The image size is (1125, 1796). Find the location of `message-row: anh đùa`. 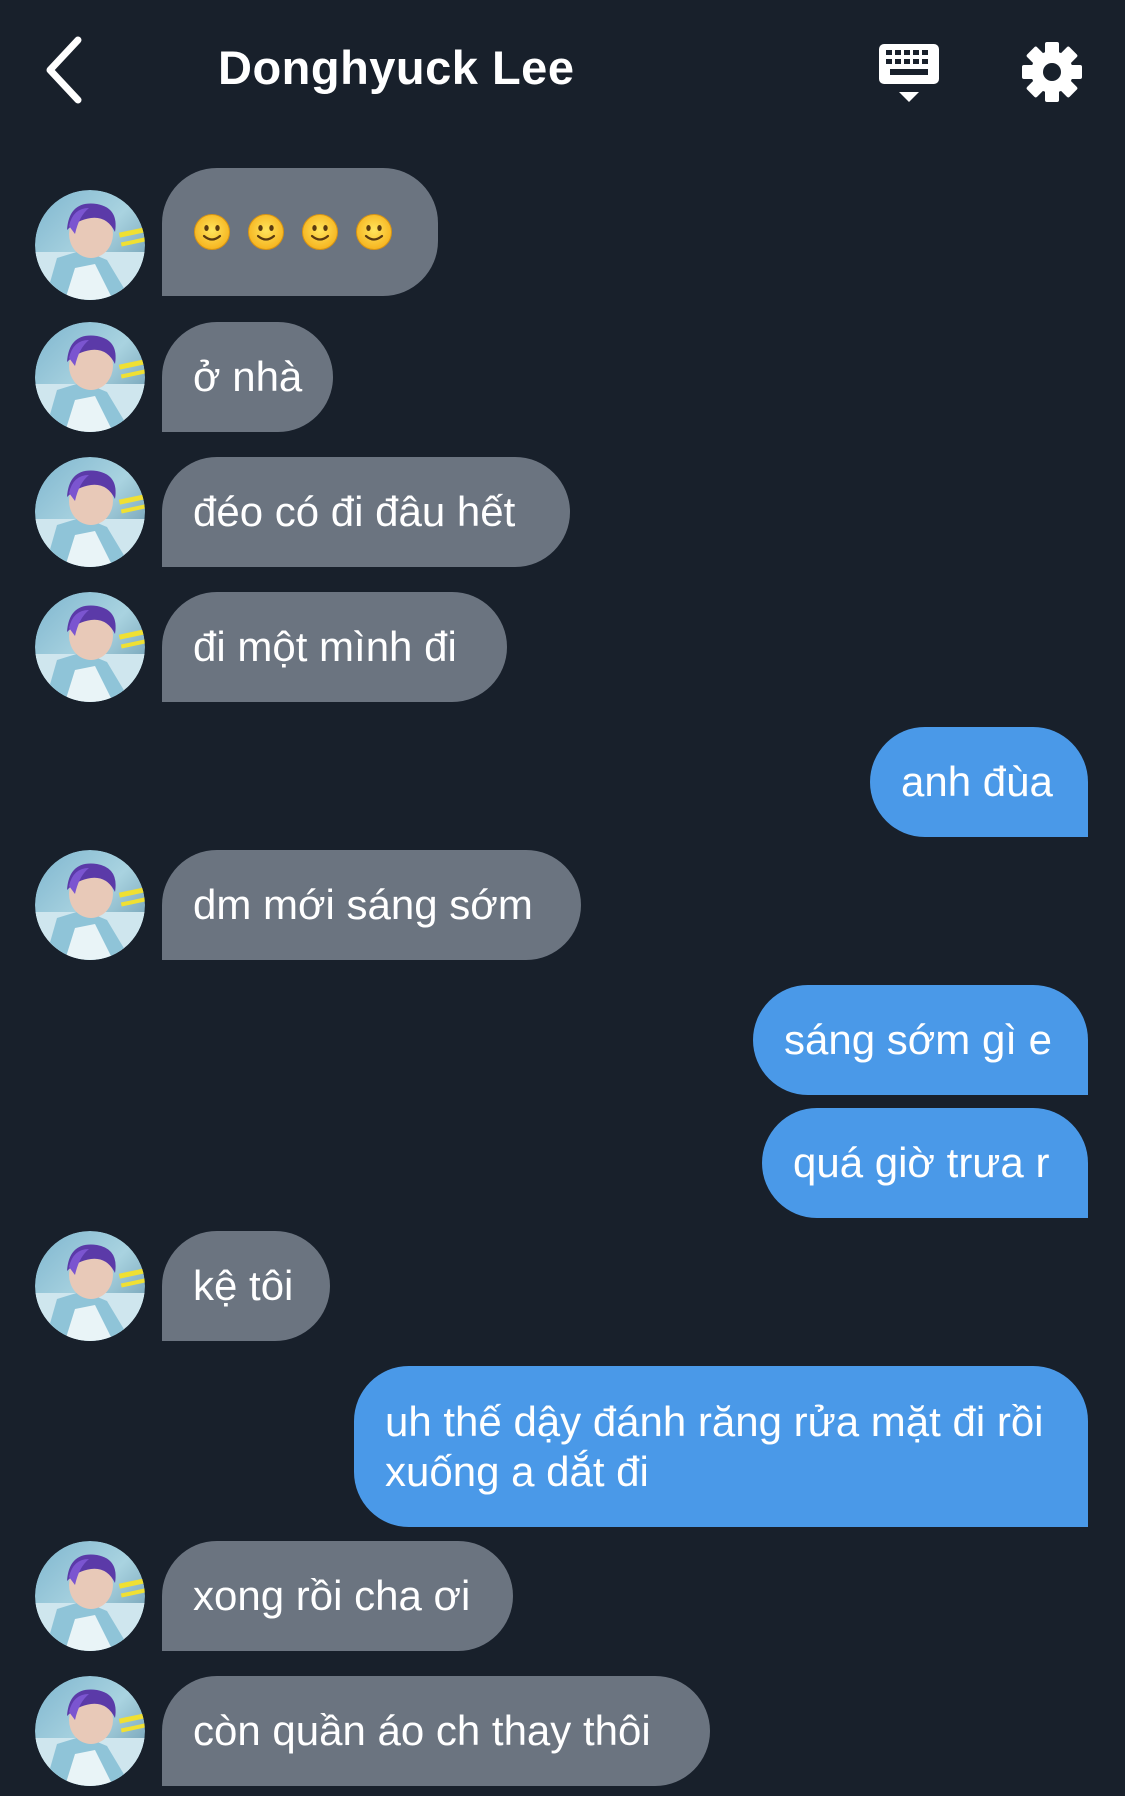

message-row: anh đùa is located at coordinates (562, 782).